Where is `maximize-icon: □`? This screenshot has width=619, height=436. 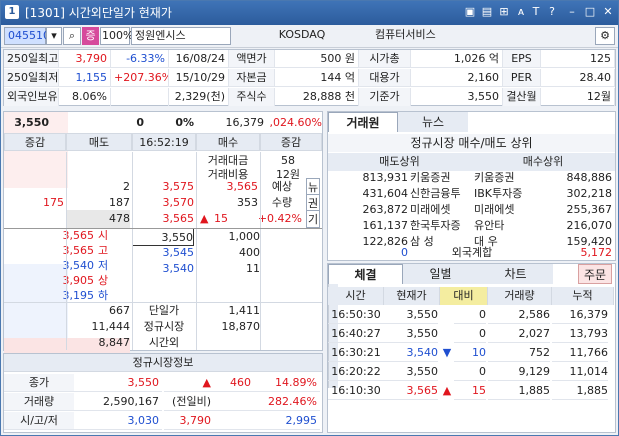
maximize-icon: □ is located at coordinates (590, 12).